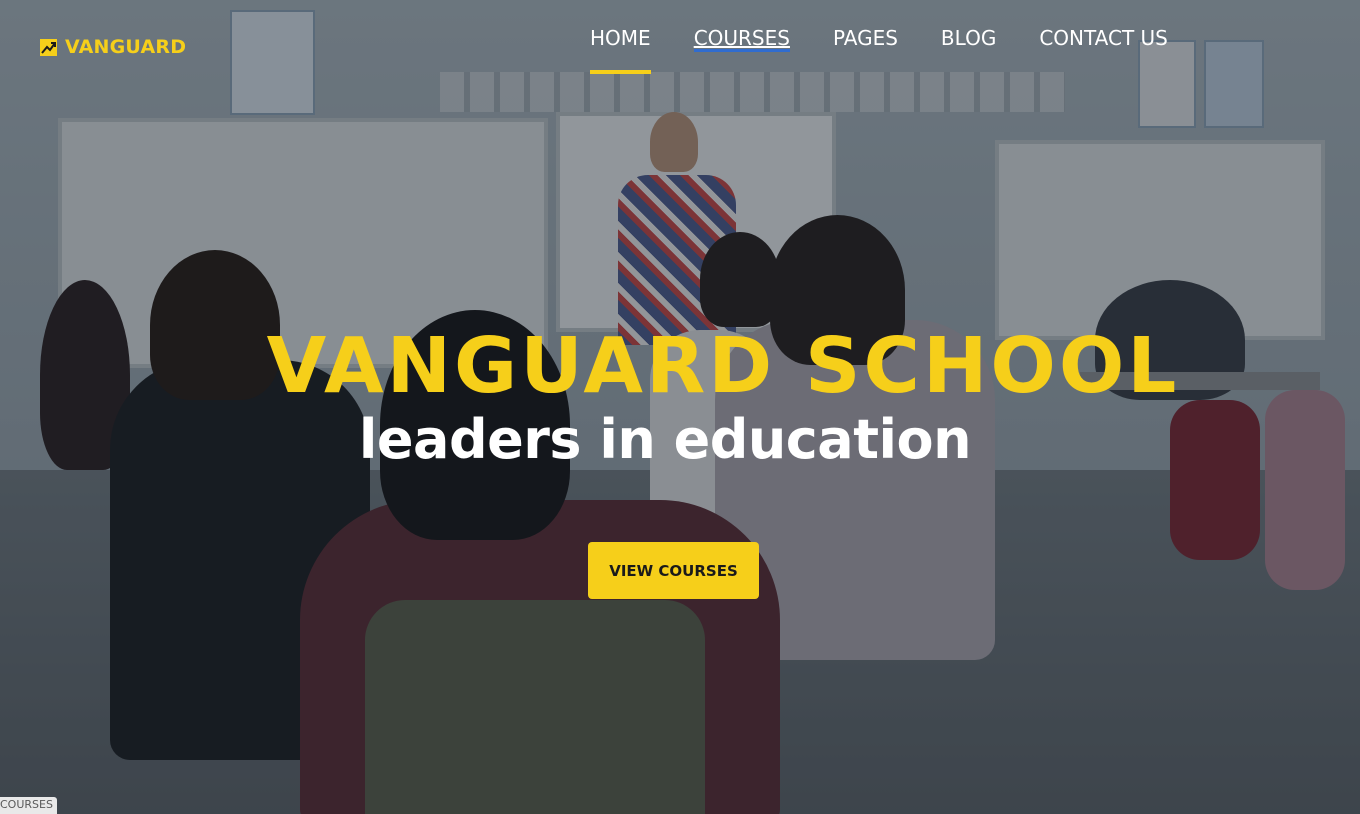  Describe the element at coordinates (673, 570) in the screenshot. I see `view-courses-button: VIEW COURSES` at that location.